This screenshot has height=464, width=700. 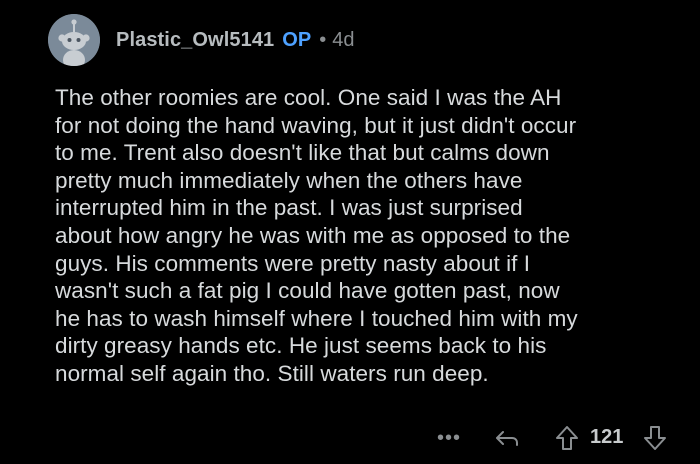 I want to click on reply-arrow-icon, so click(x=507, y=438).